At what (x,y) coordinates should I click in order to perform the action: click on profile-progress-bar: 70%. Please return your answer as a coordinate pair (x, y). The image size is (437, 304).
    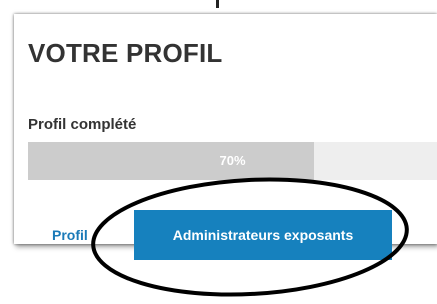
    Looking at the image, I should click on (232, 161).